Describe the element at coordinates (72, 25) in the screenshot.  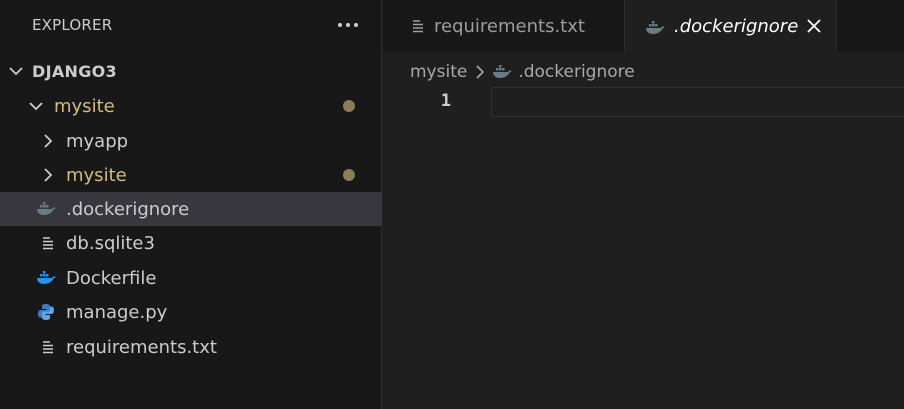
I see `explorer-title: EXPLORER` at that location.